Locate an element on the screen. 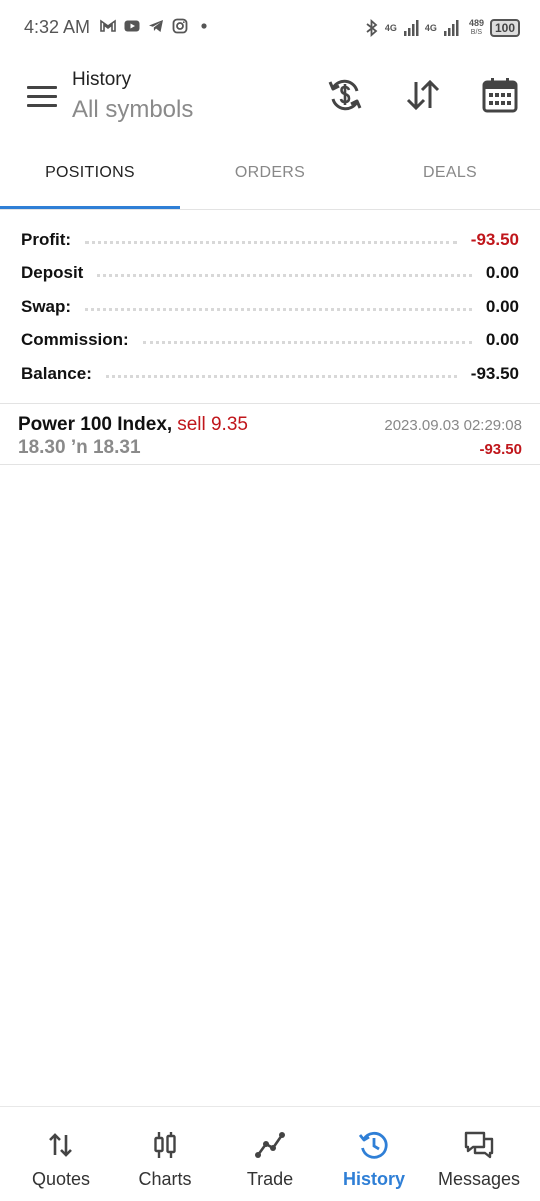  tab-orders: ORDERS is located at coordinates (270, 173).